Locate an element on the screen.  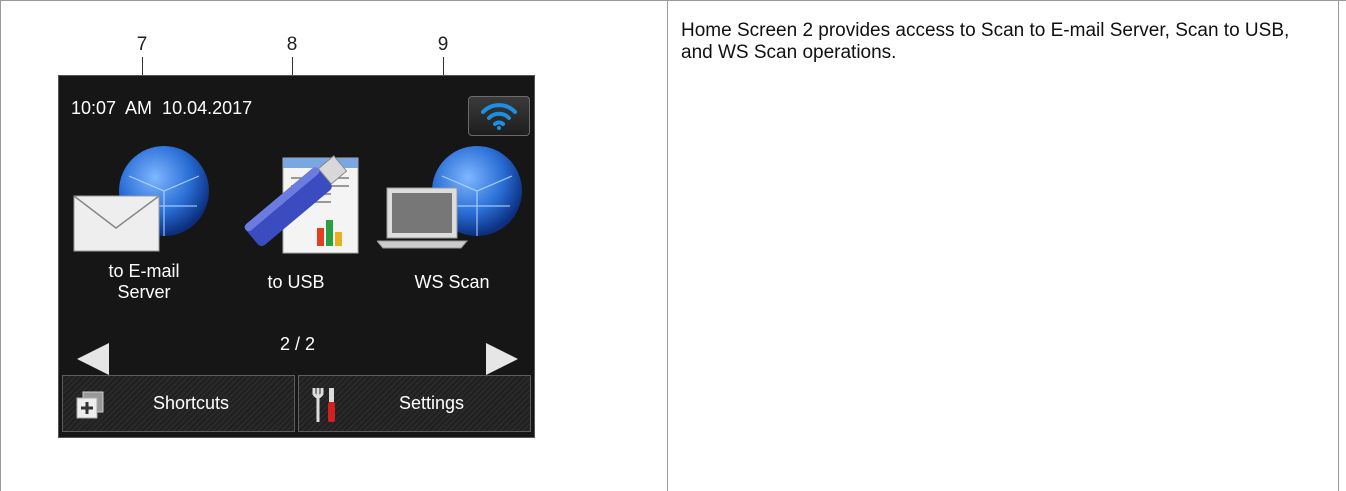
settings-label: Settings is located at coordinates (432, 403).